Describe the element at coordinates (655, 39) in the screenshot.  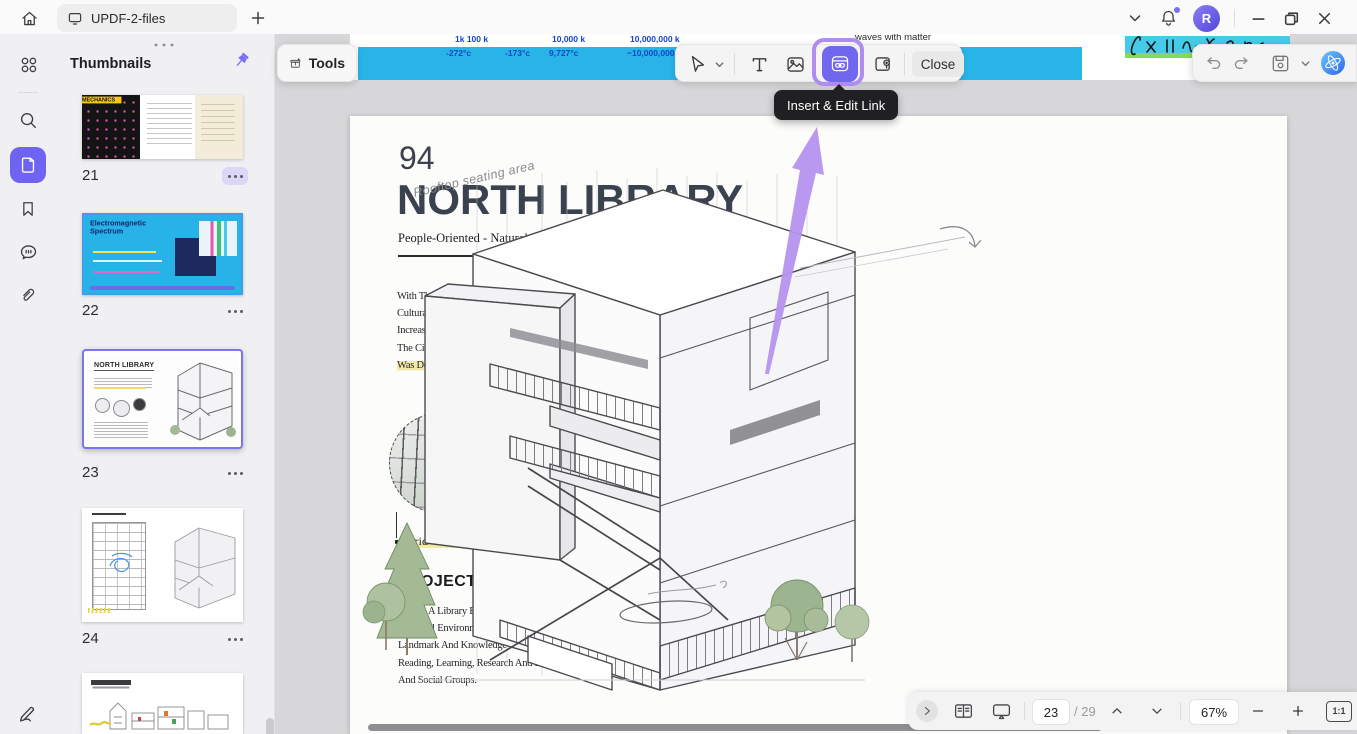
I see `peek-scale-label: 10,000,000 k` at that location.